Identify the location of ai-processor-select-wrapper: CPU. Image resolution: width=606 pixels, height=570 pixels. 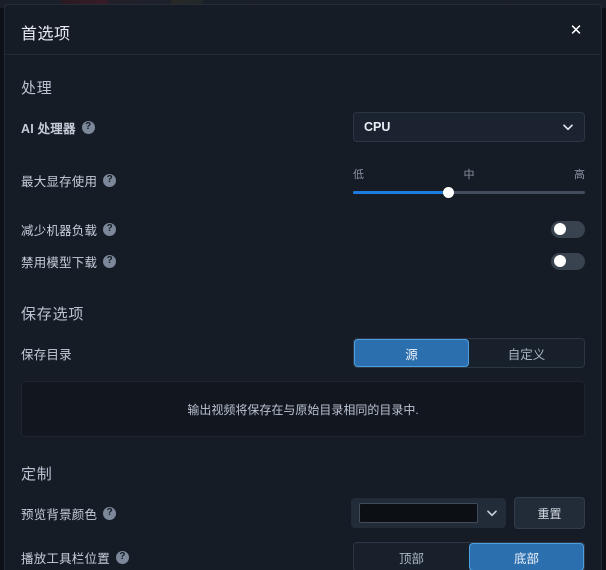
(469, 127).